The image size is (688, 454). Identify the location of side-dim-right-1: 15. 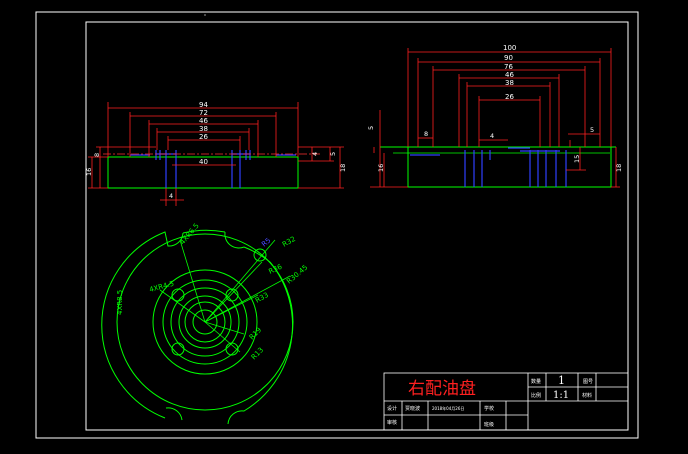
(577, 159).